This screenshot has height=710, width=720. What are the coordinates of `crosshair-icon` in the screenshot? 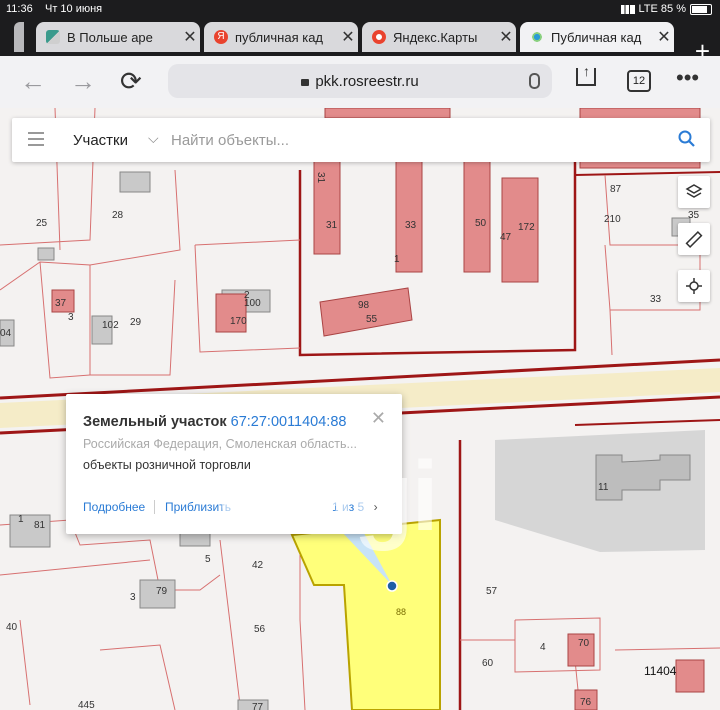 It's located at (694, 286).